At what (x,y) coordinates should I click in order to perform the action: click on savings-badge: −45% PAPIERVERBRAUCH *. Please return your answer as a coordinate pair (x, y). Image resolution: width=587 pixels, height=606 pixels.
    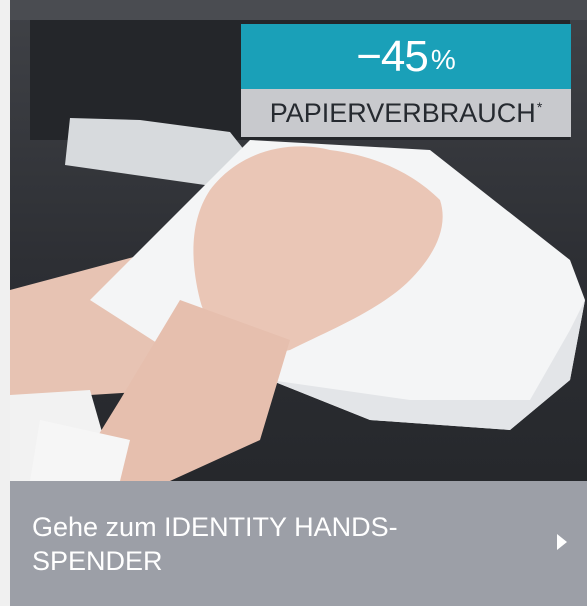
    Looking at the image, I should click on (406, 80).